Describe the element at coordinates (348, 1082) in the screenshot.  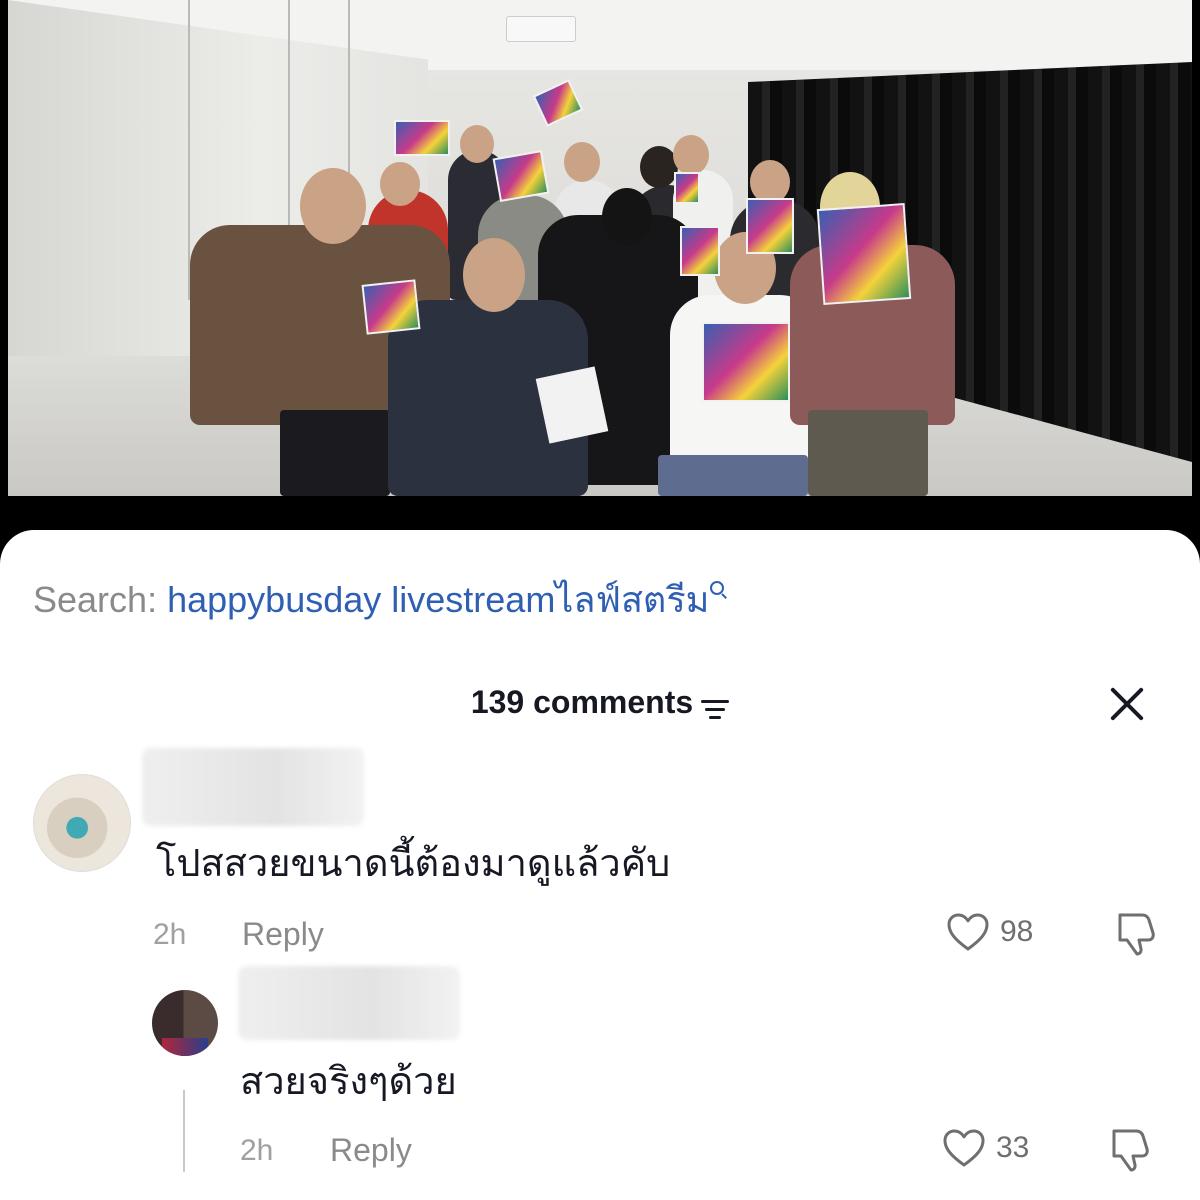
I see `comment-text: สวยจริงๆด้วย` at that location.